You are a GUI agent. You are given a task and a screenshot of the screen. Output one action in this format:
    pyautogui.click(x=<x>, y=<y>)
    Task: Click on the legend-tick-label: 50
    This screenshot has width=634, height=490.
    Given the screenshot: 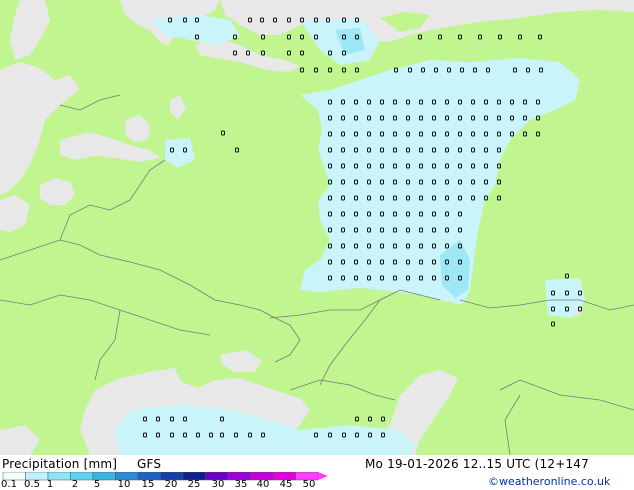 What is the action you would take?
    pyautogui.click(x=309, y=484)
    